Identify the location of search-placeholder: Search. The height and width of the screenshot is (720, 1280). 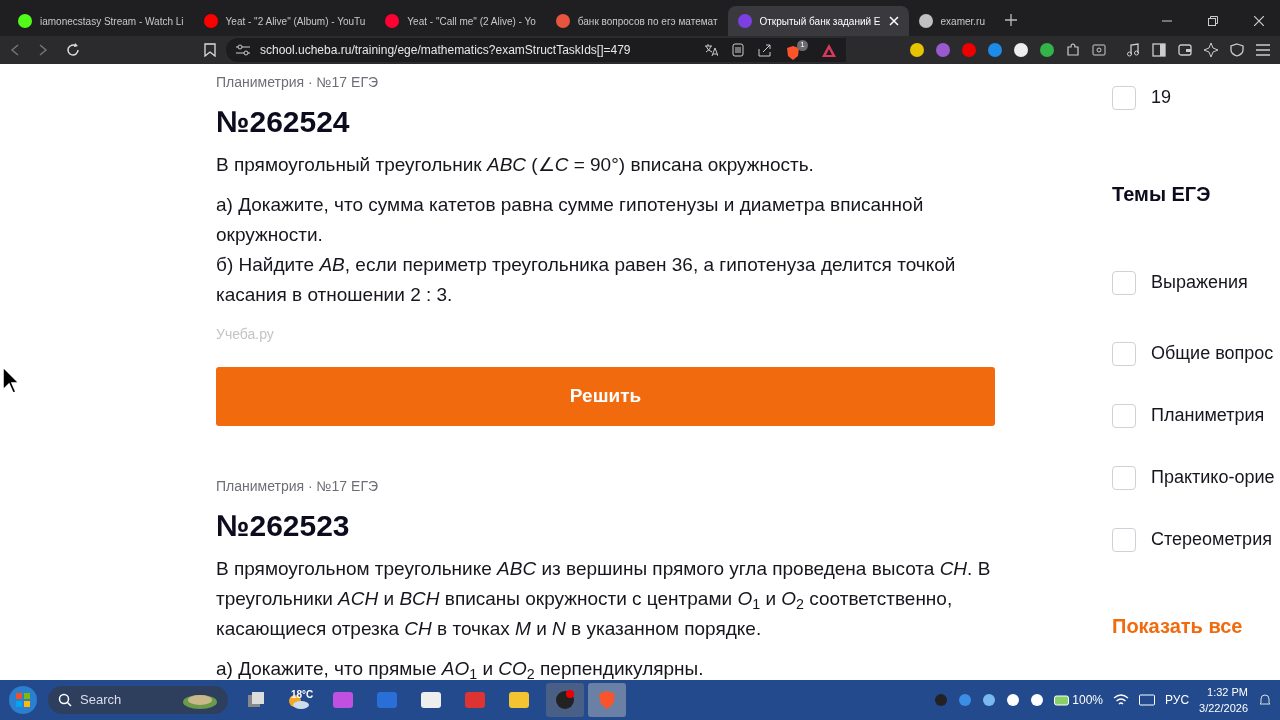
(101, 700).